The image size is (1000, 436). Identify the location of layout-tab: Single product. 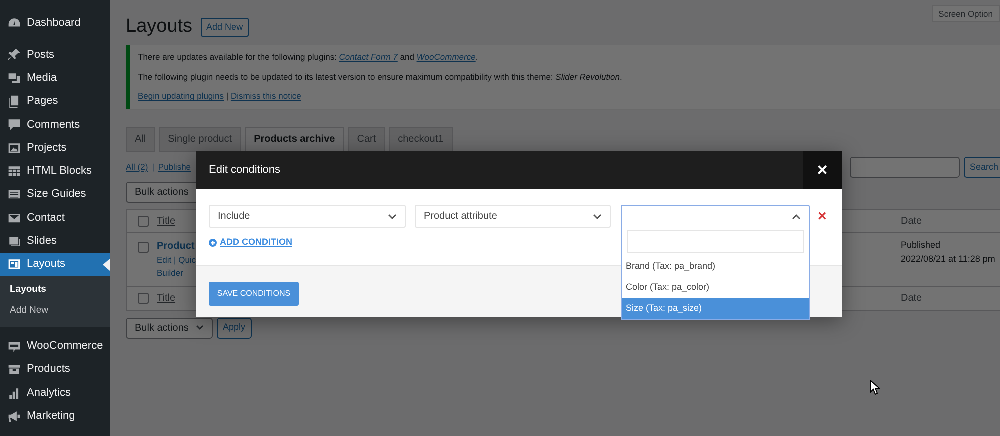
(200, 139).